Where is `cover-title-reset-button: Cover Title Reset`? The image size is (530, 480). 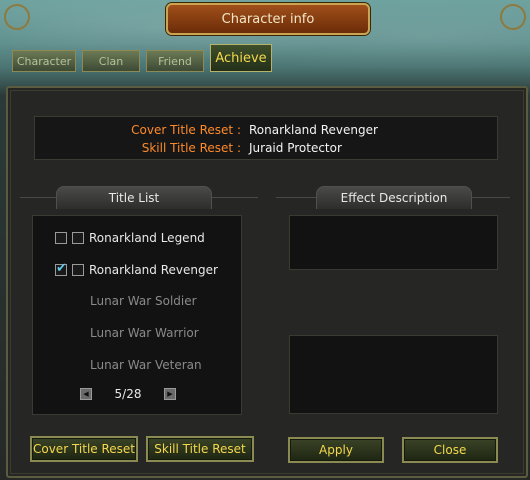
cover-title-reset-button: Cover Title Reset is located at coordinates (84, 449).